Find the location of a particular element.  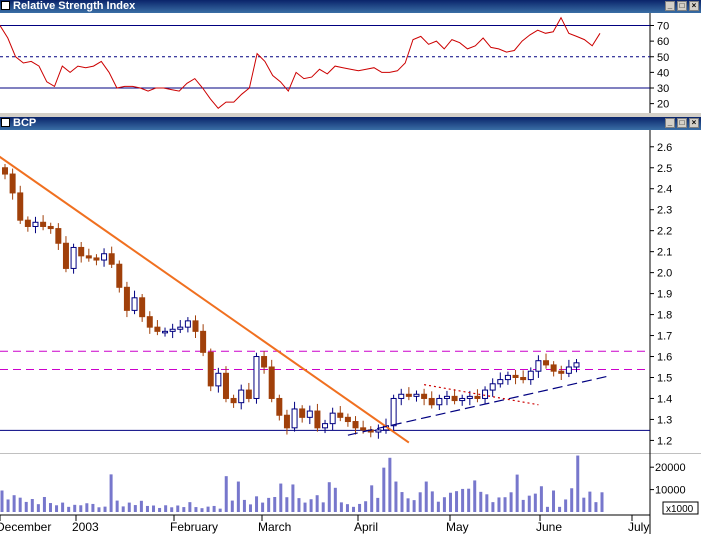

price-panel-title: BCP is located at coordinates (25, 123).